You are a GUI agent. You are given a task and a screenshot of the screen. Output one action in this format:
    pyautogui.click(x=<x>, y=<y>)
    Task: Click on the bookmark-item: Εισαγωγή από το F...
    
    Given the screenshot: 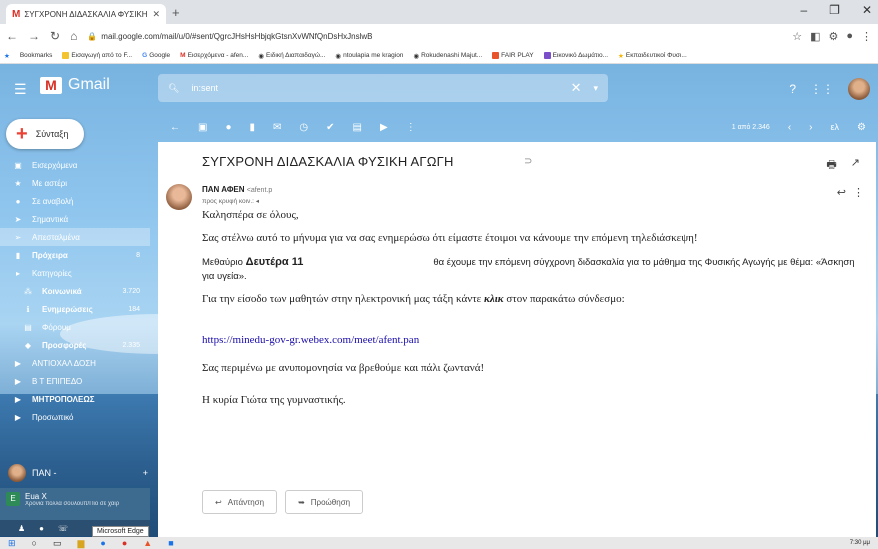 What is the action you would take?
    pyautogui.click(x=97, y=55)
    